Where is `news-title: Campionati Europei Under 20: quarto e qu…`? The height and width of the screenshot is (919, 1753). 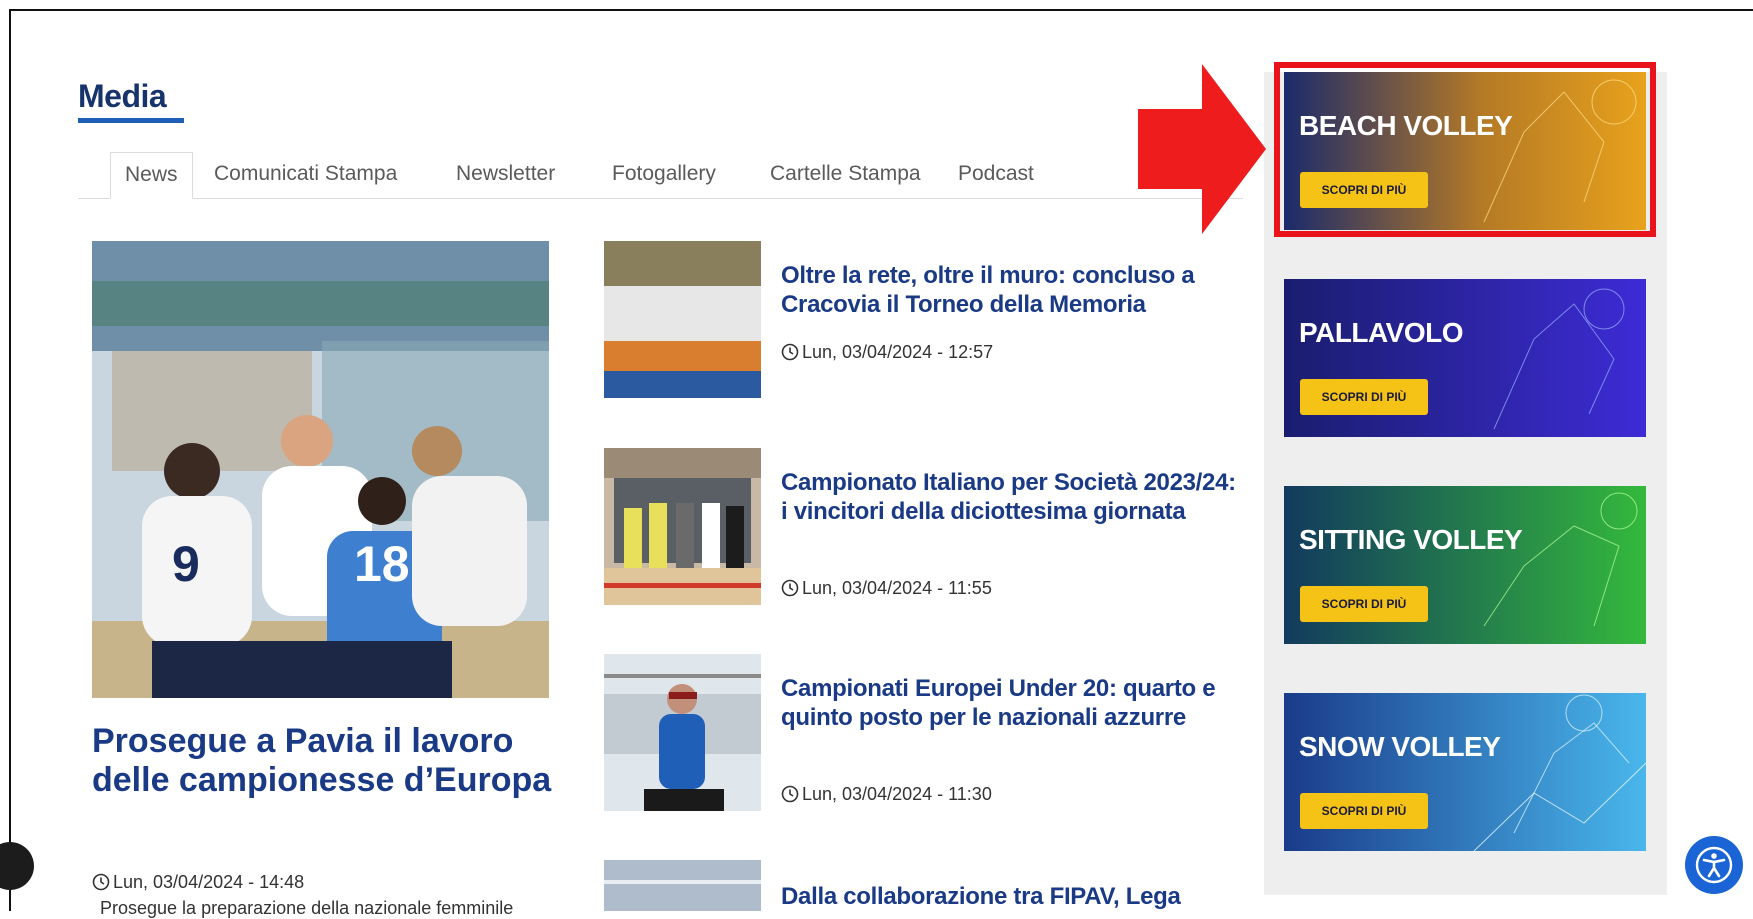
news-title: Campionati Europei Under 20: quarto e qu… is located at coordinates (1011, 703).